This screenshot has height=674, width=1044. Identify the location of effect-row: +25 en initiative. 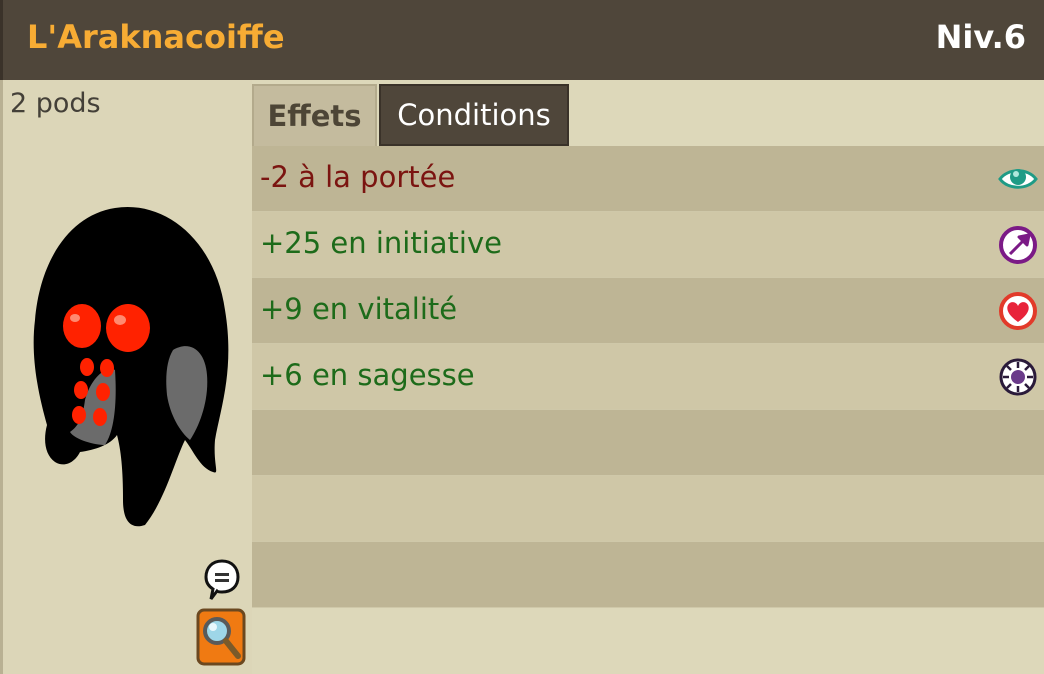
(648, 245).